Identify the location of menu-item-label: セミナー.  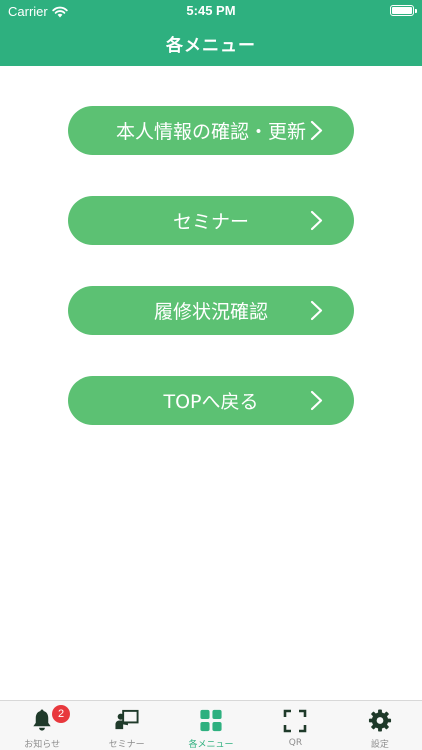
(210, 222).